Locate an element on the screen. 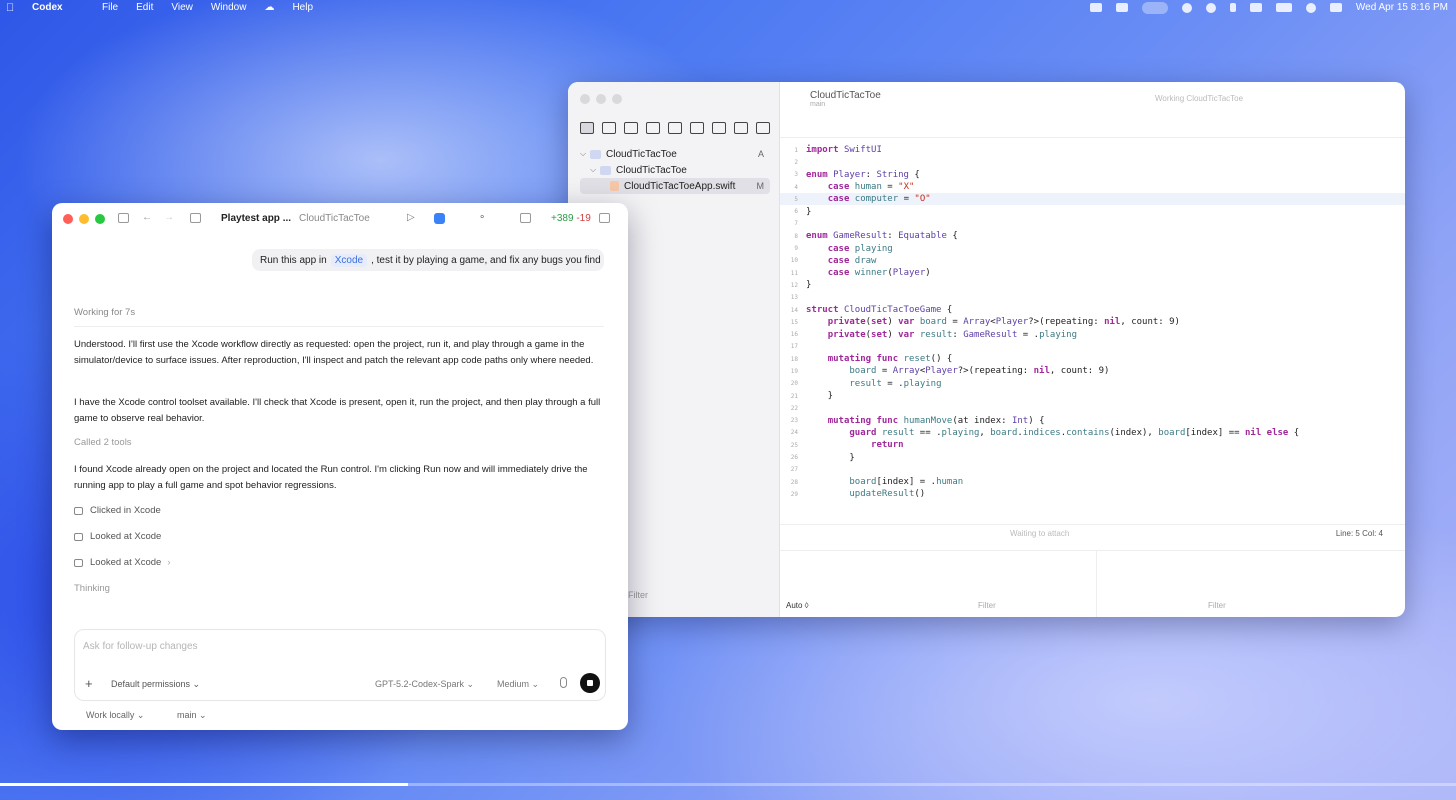  line-number: 26 is located at coordinates (793, 457).